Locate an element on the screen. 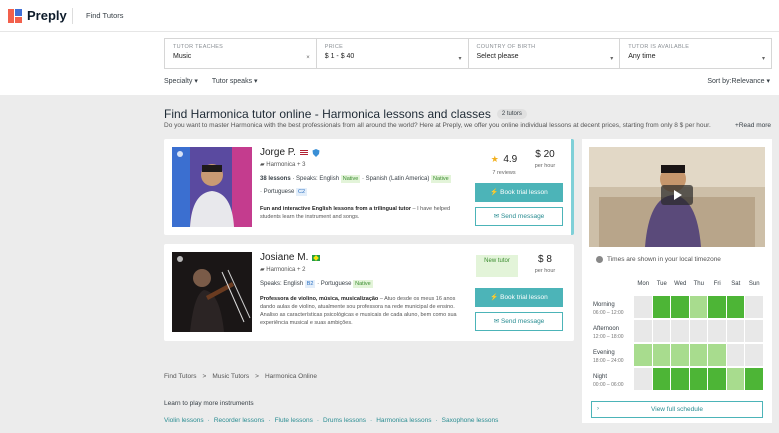 This screenshot has height=433, width=779. specialty-dropdown: Specialty ▾ is located at coordinates (181, 81).